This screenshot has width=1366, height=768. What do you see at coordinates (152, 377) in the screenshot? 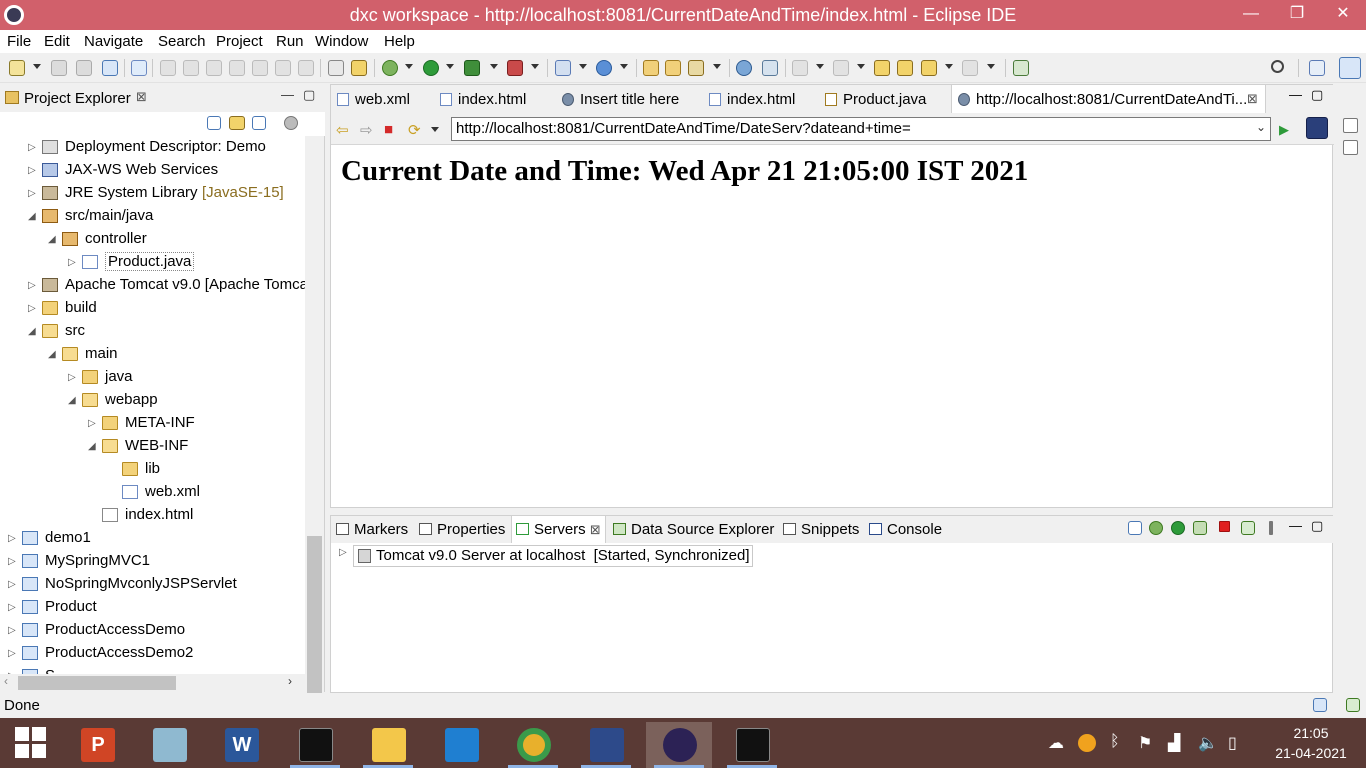
I see `tree-item: ▷ java` at bounding box center [152, 377].